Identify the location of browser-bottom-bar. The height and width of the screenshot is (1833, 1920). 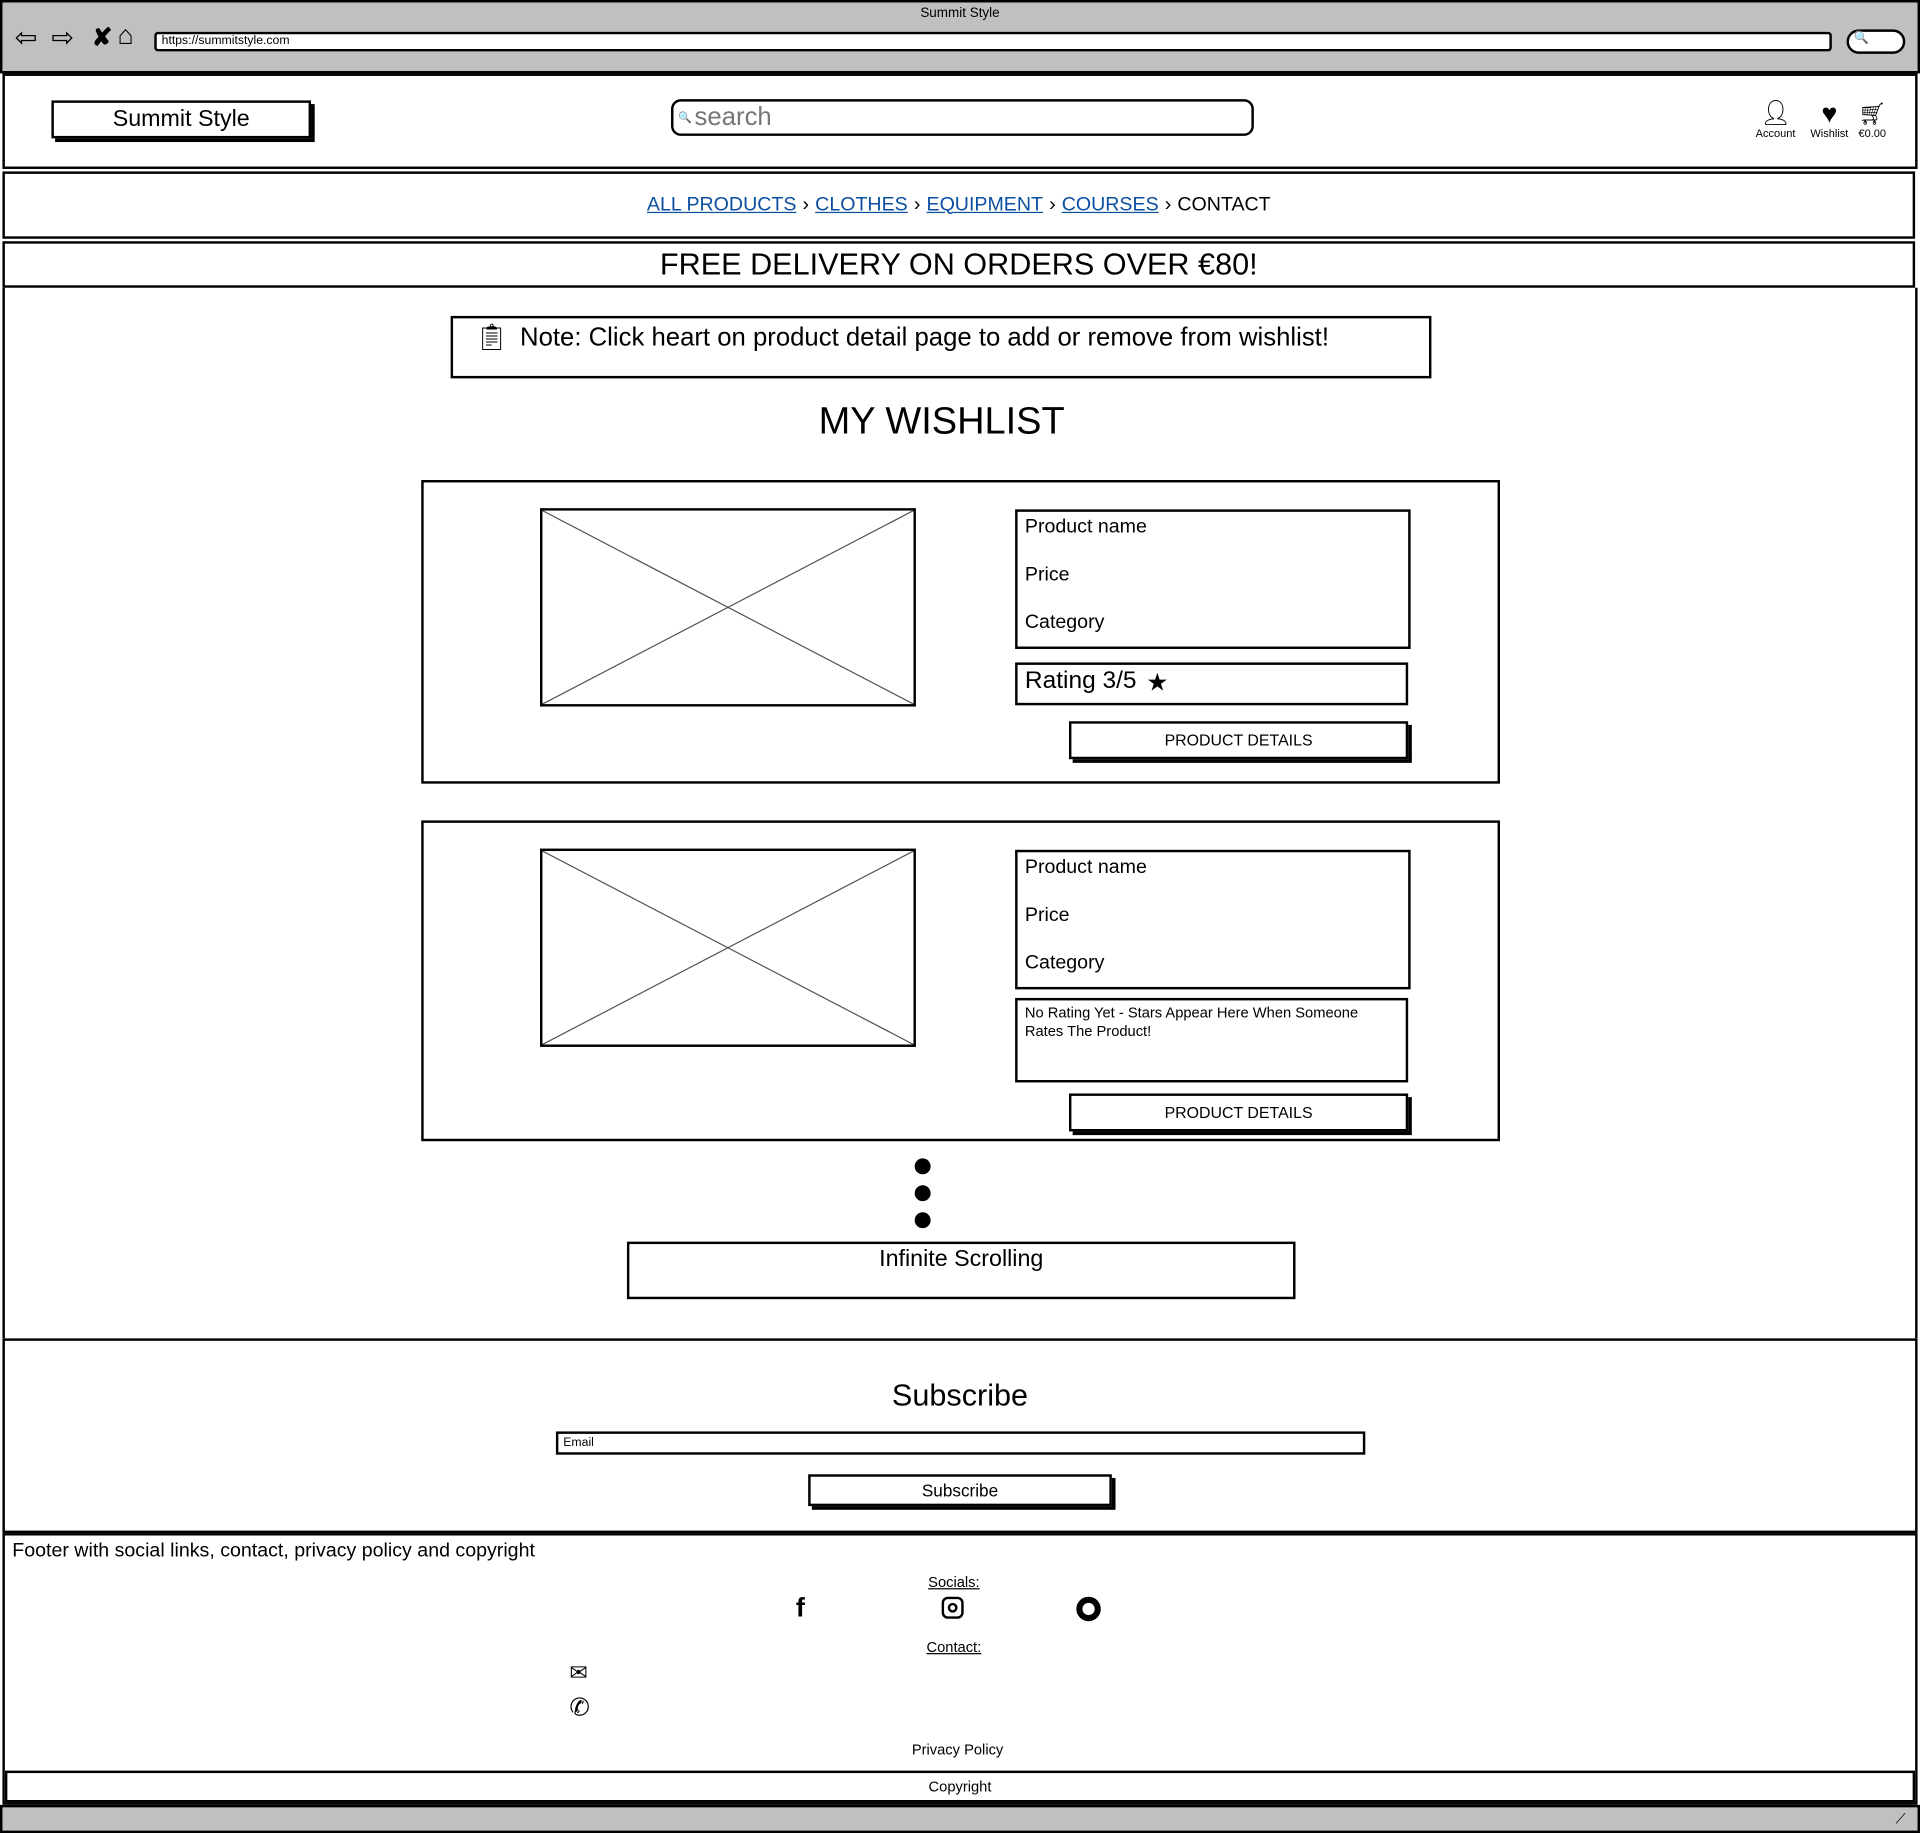
(960, 1818).